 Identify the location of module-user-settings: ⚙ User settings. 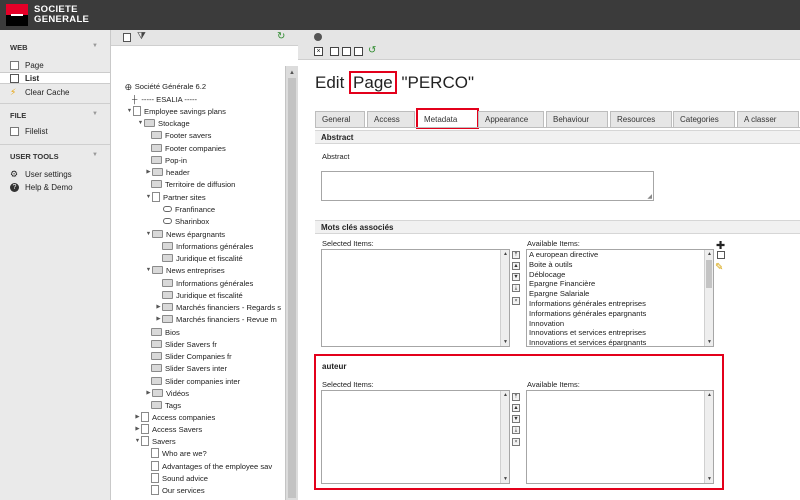
(55, 174).